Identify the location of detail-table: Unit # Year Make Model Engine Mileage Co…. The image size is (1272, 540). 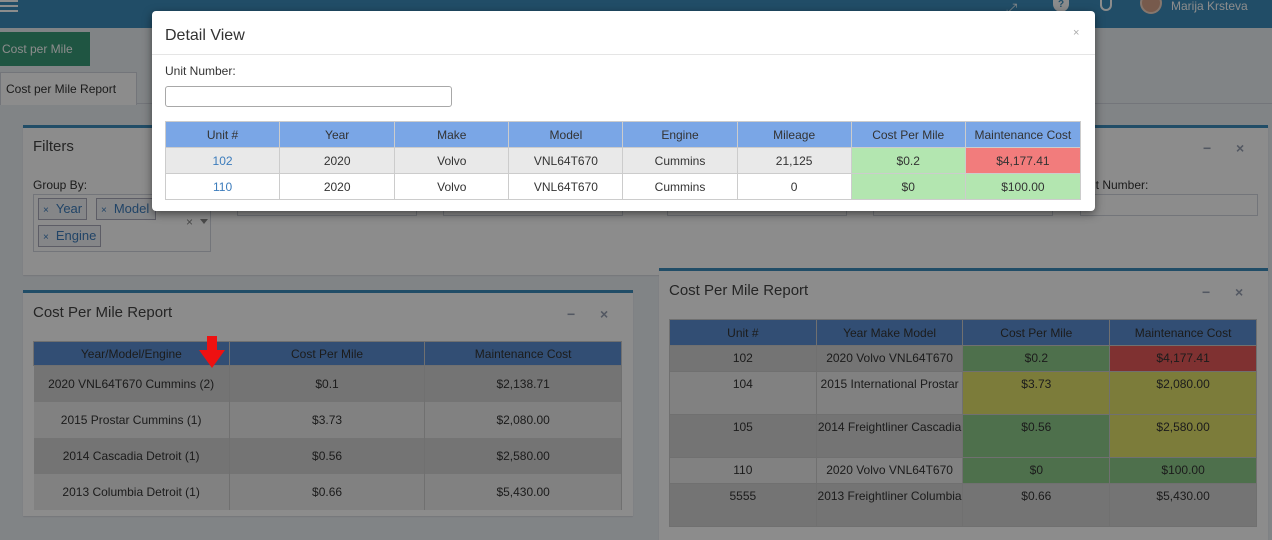
(623, 160).